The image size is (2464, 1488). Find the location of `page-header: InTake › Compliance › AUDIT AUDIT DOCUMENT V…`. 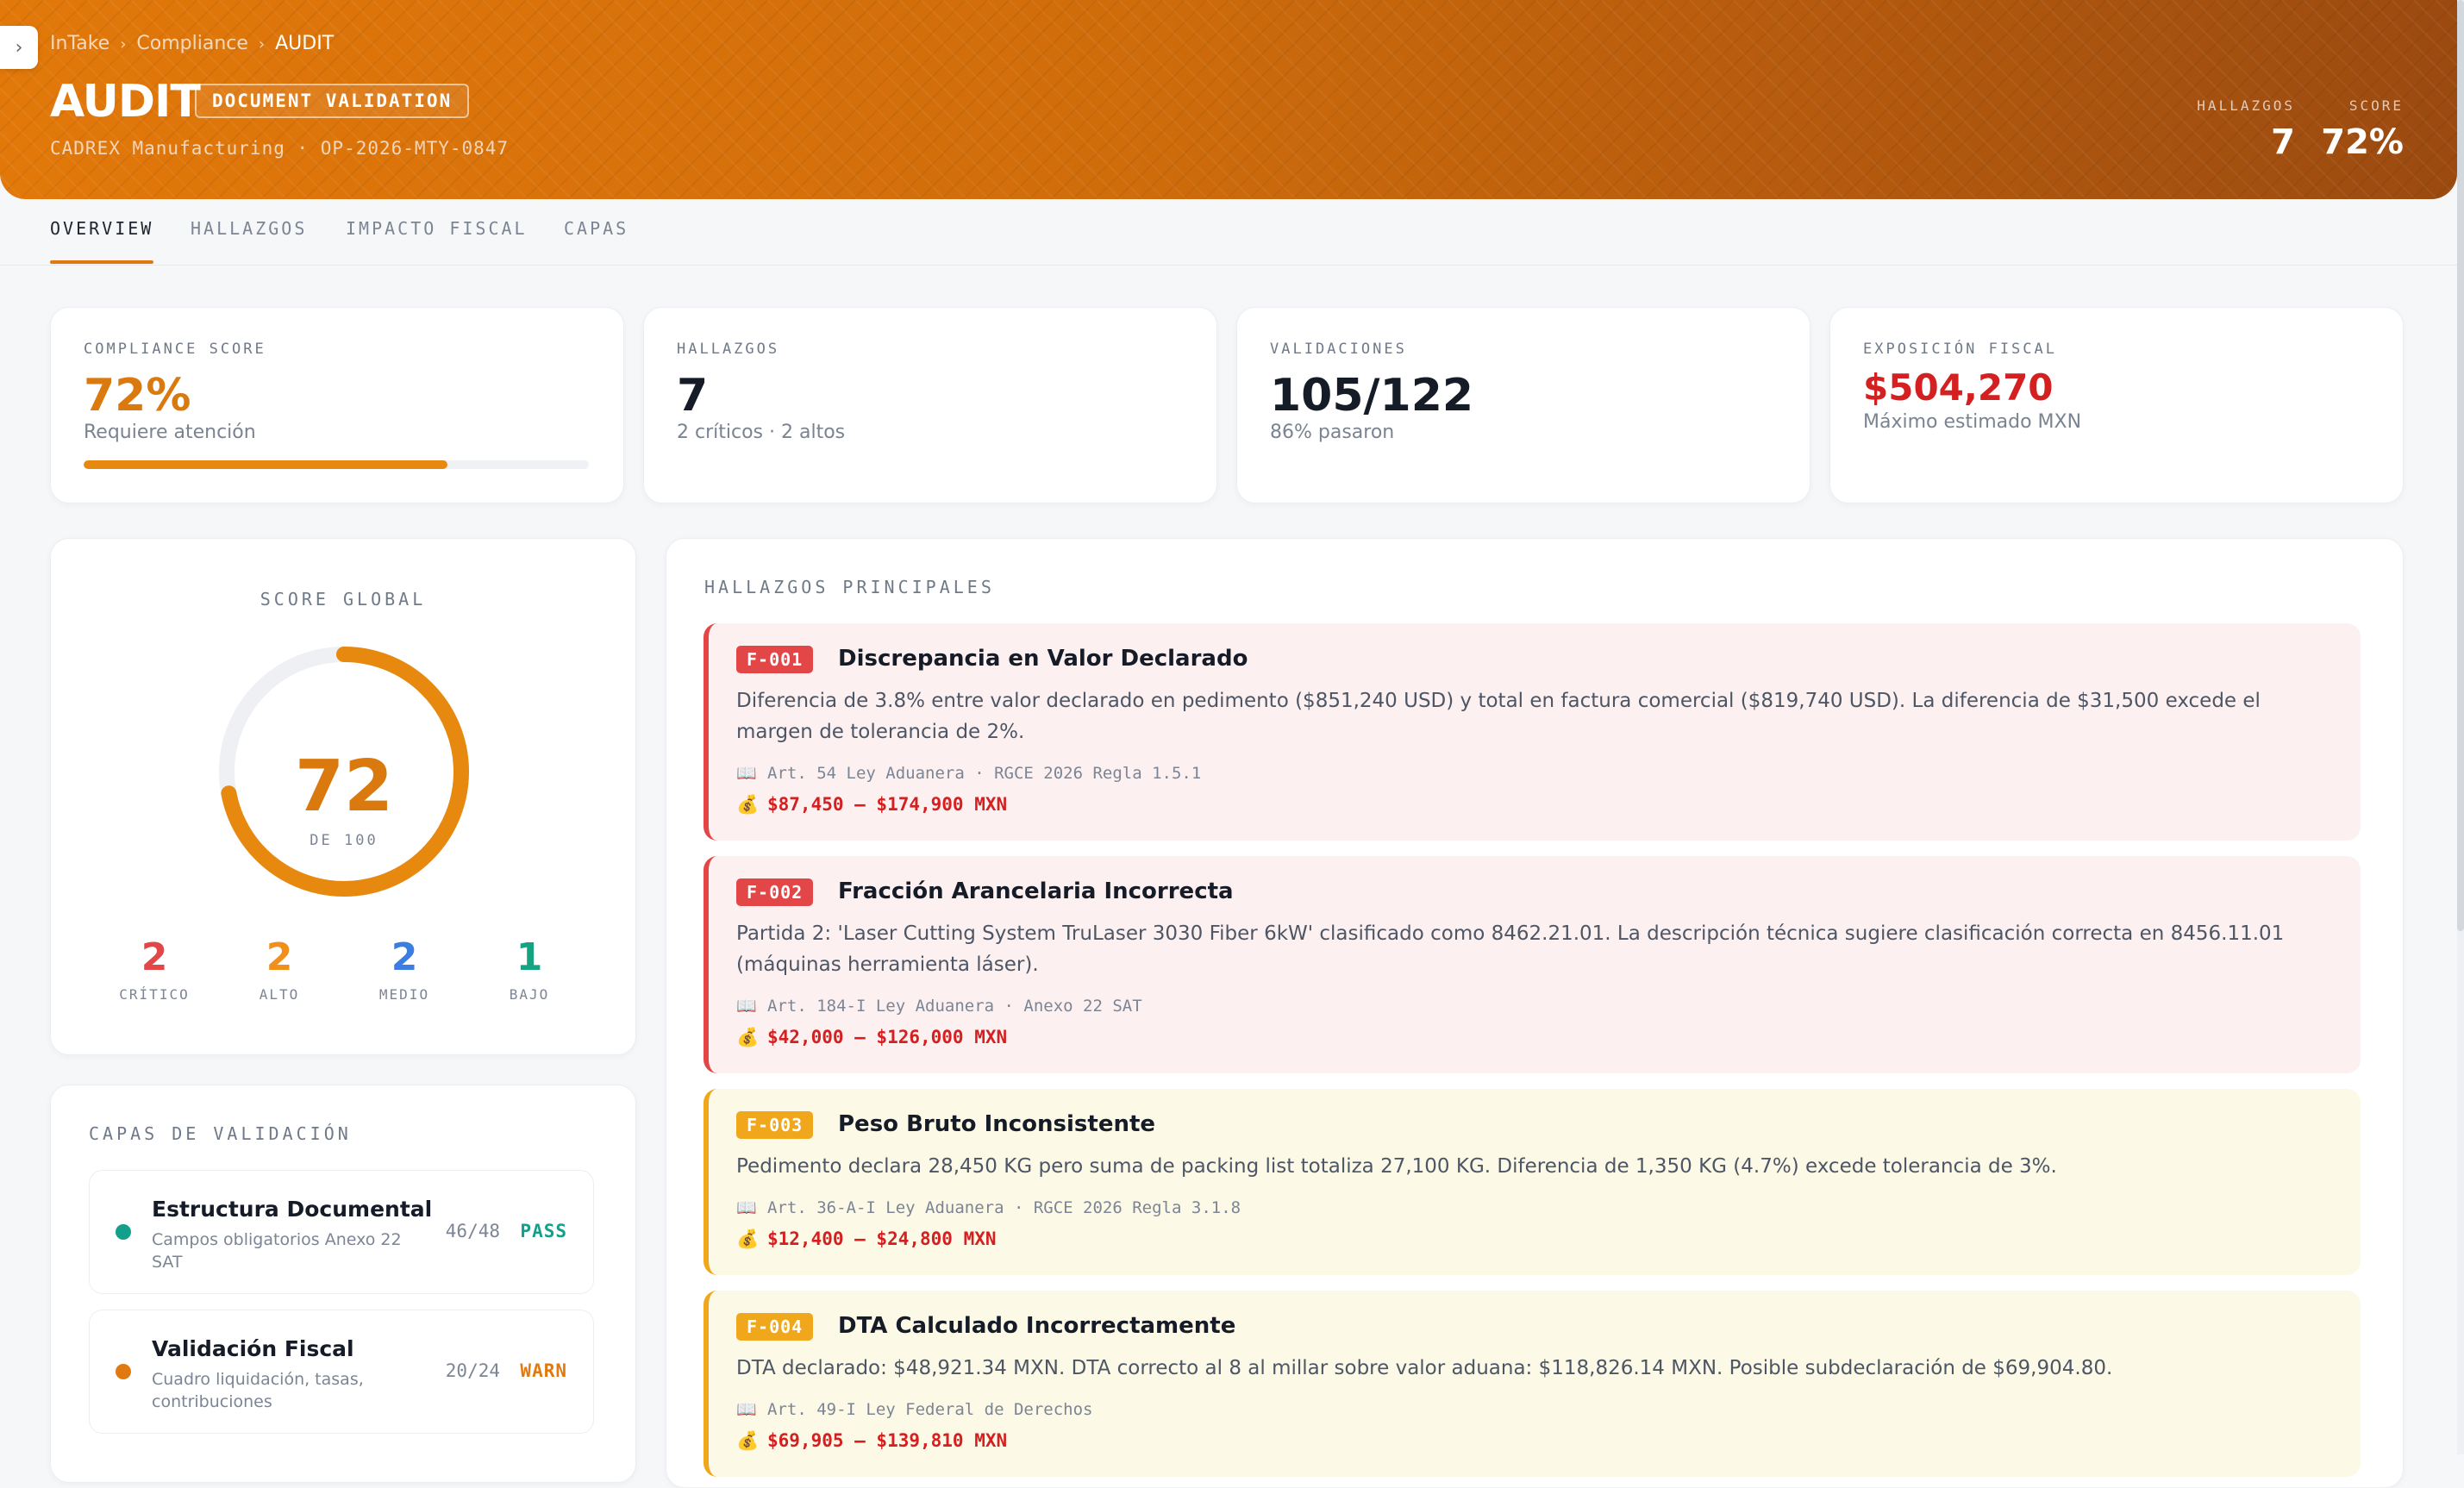

page-header: InTake › Compliance › AUDIT AUDIT DOCUMENT V… is located at coordinates (1228, 99).